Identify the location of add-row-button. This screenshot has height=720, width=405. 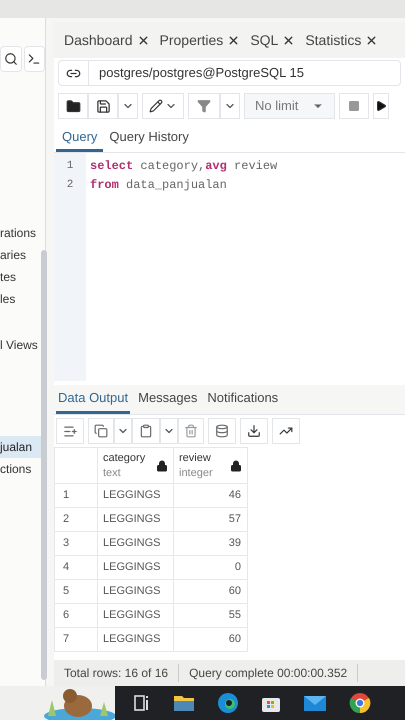
(70, 431).